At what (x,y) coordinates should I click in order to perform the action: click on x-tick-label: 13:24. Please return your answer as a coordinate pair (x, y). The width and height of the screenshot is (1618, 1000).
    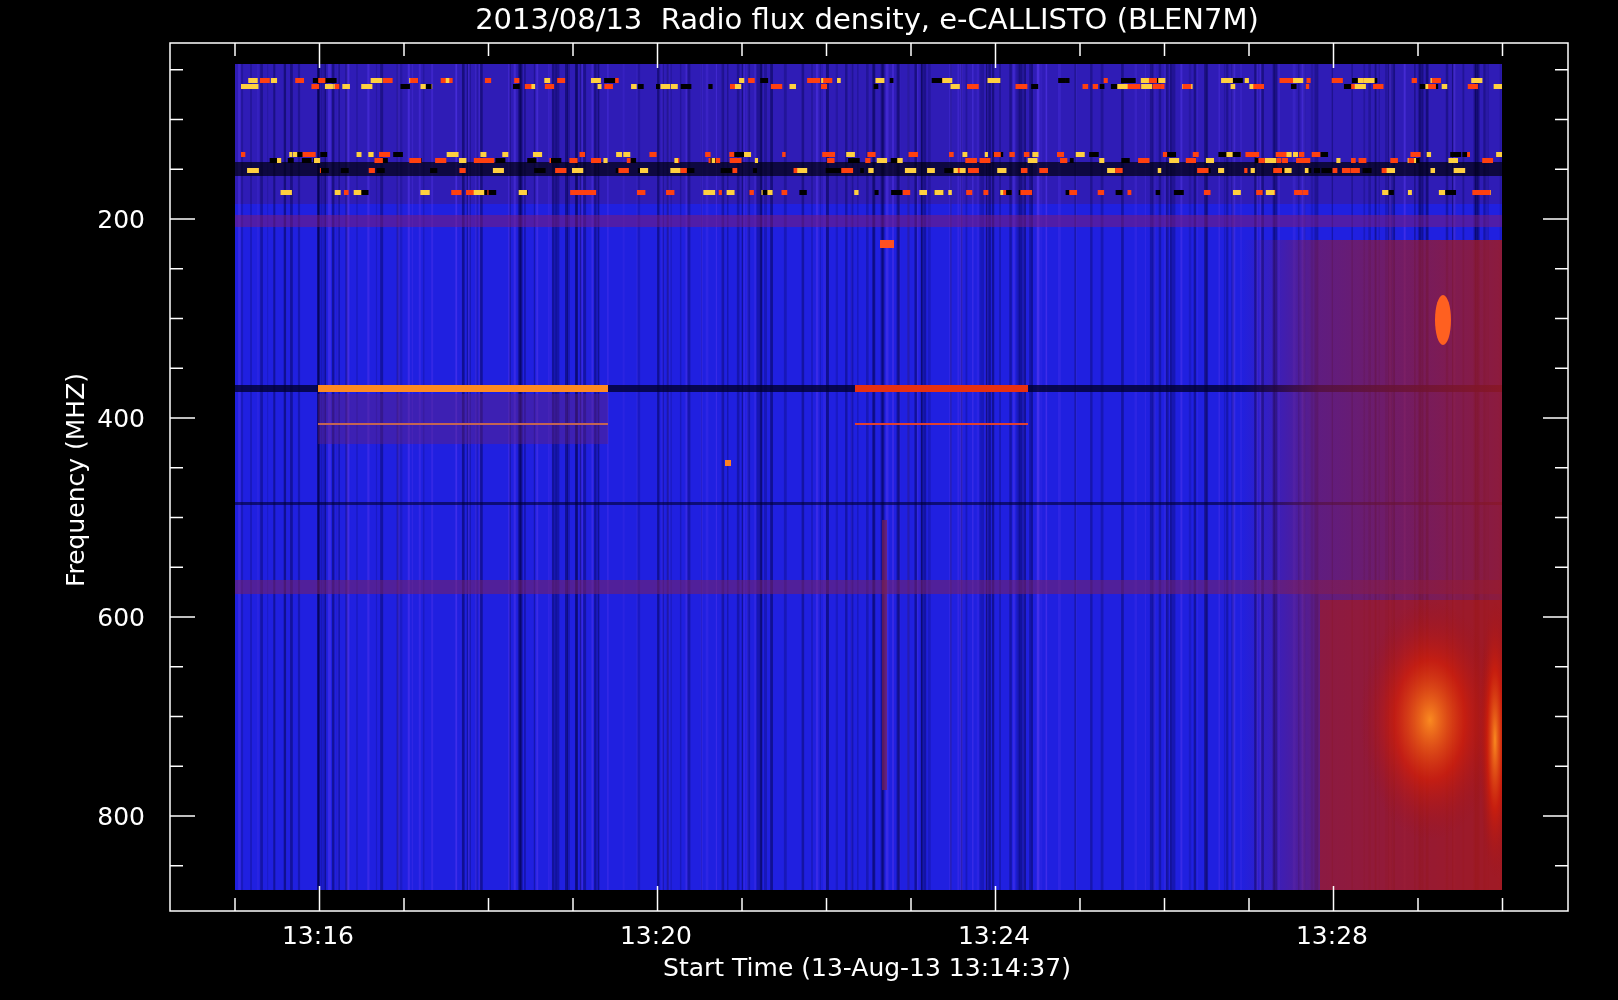
    Looking at the image, I should click on (994, 935).